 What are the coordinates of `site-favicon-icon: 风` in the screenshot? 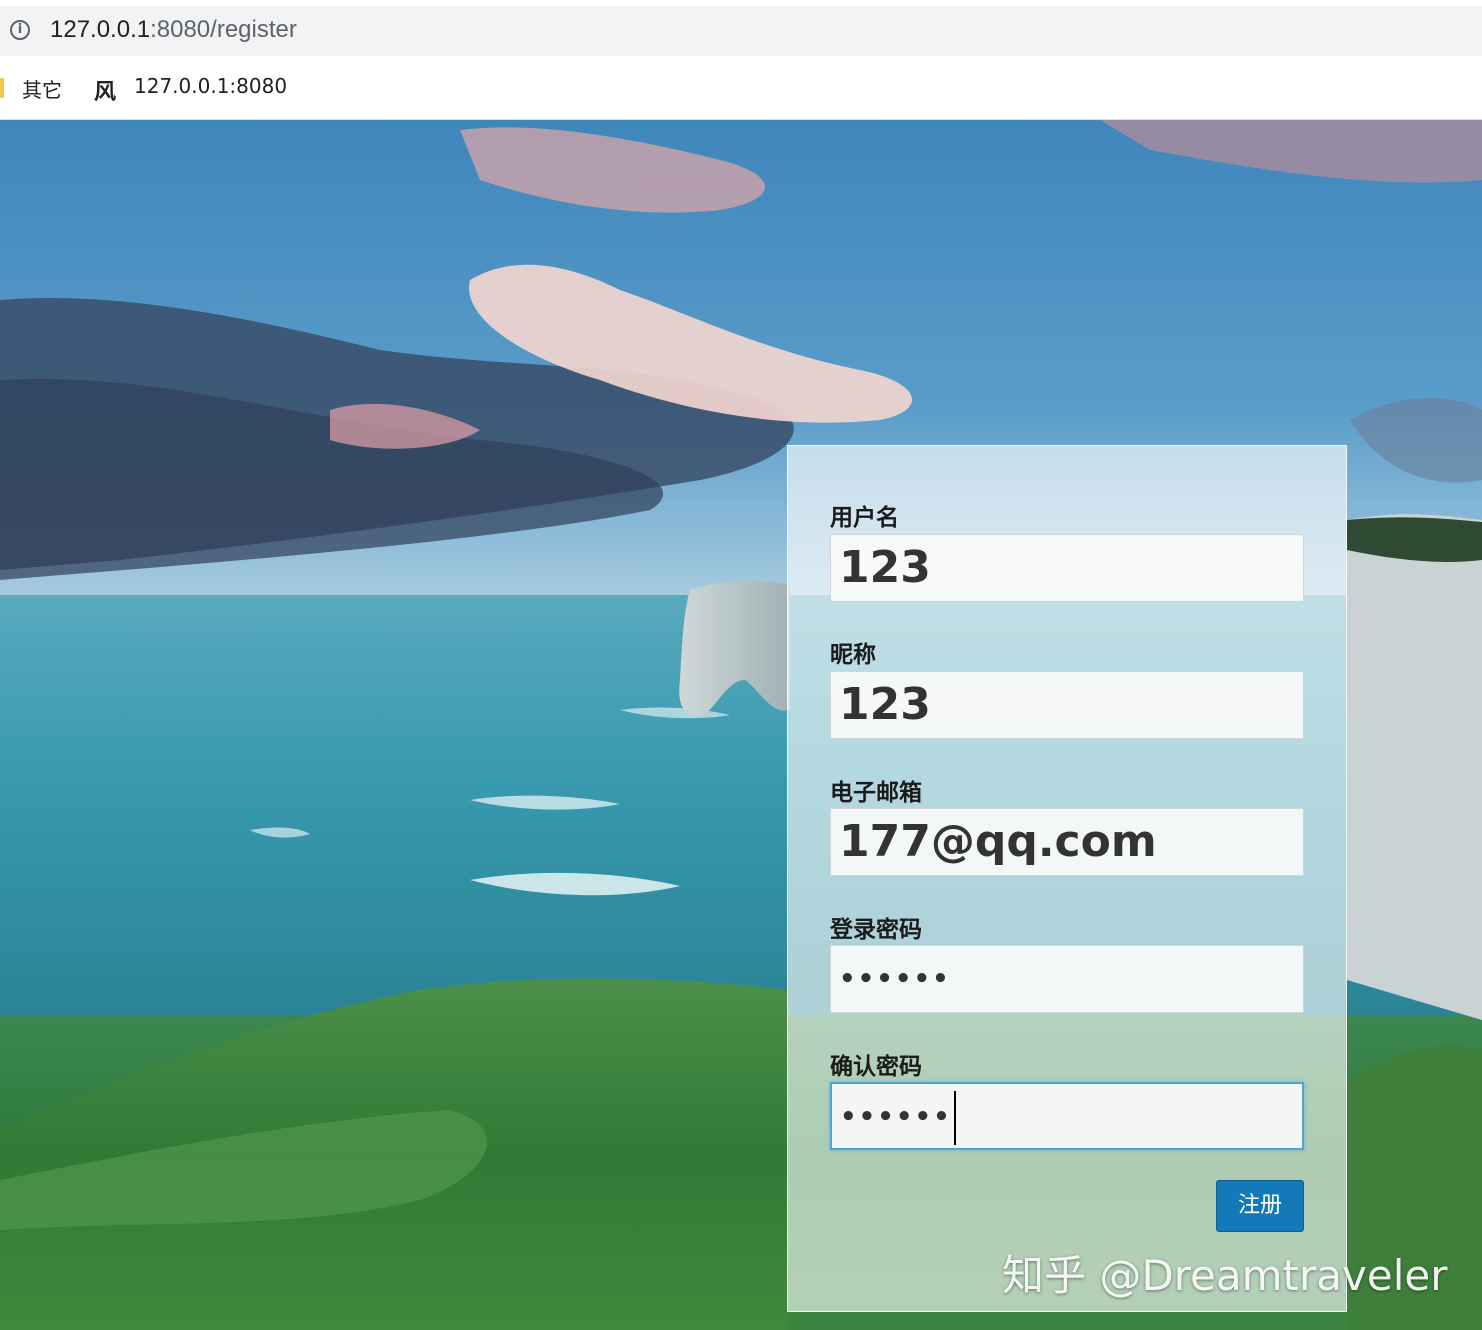 It's located at (105, 92).